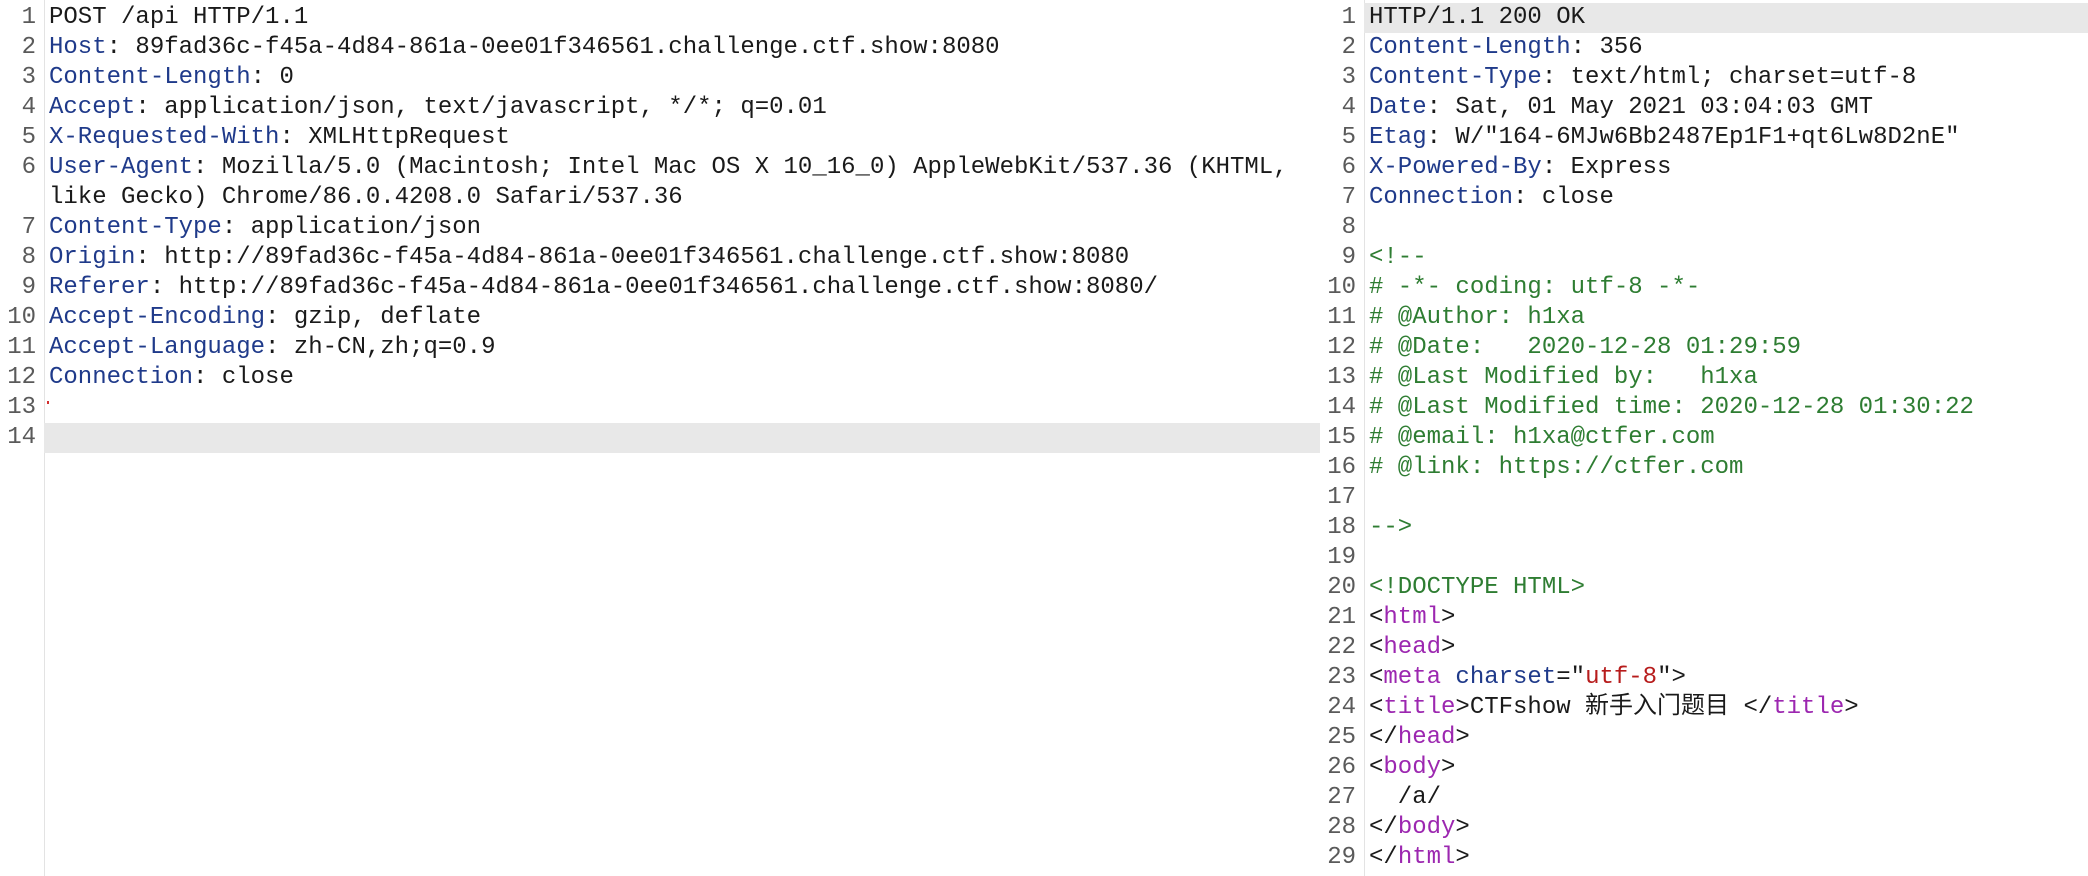  Describe the element at coordinates (1412, 618) in the screenshot. I see `line-content: <html>` at that location.